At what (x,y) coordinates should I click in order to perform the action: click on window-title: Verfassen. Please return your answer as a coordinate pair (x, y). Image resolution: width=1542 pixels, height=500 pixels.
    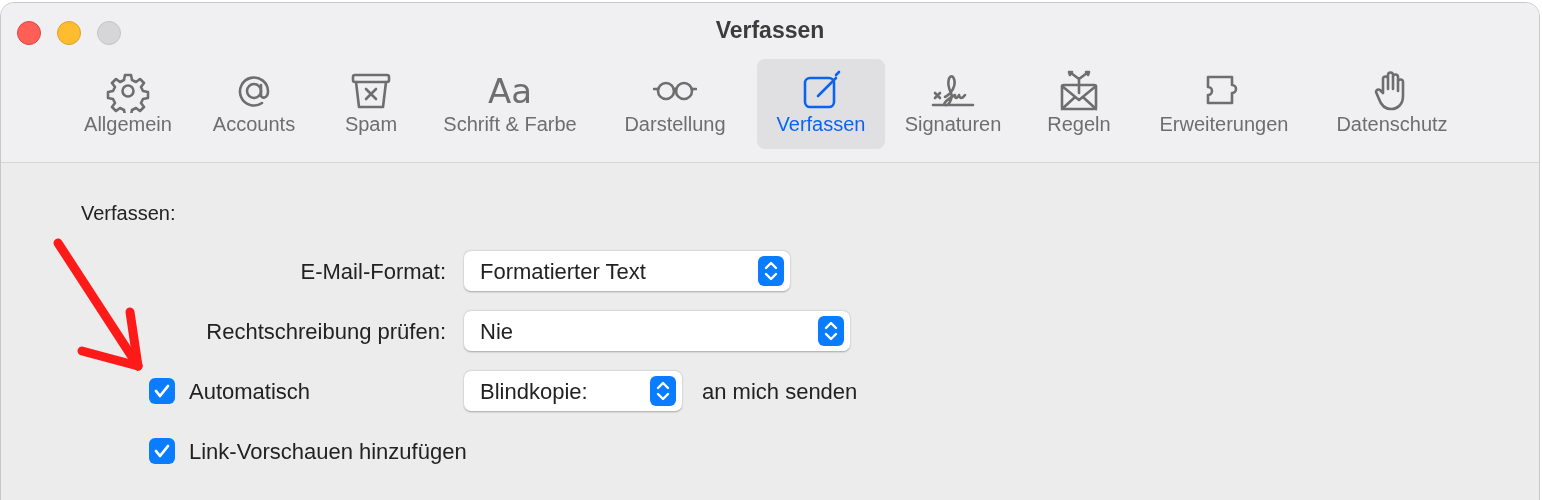
    Looking at the image, I should click on (770, 30).